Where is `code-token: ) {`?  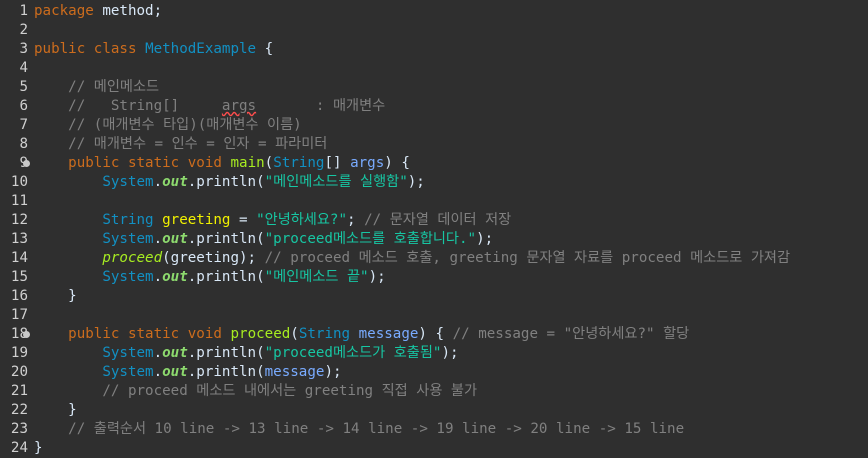 code-token: ) { is located at coordinates (397, 163).